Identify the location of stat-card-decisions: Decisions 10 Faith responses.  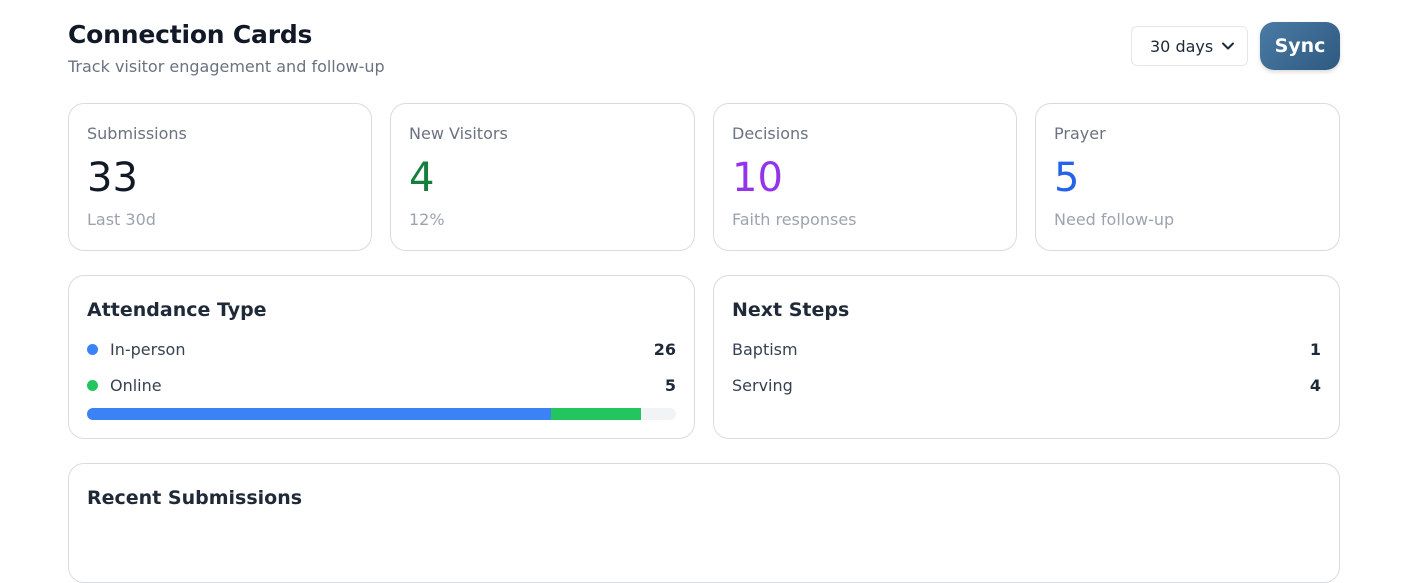
(865, 177).